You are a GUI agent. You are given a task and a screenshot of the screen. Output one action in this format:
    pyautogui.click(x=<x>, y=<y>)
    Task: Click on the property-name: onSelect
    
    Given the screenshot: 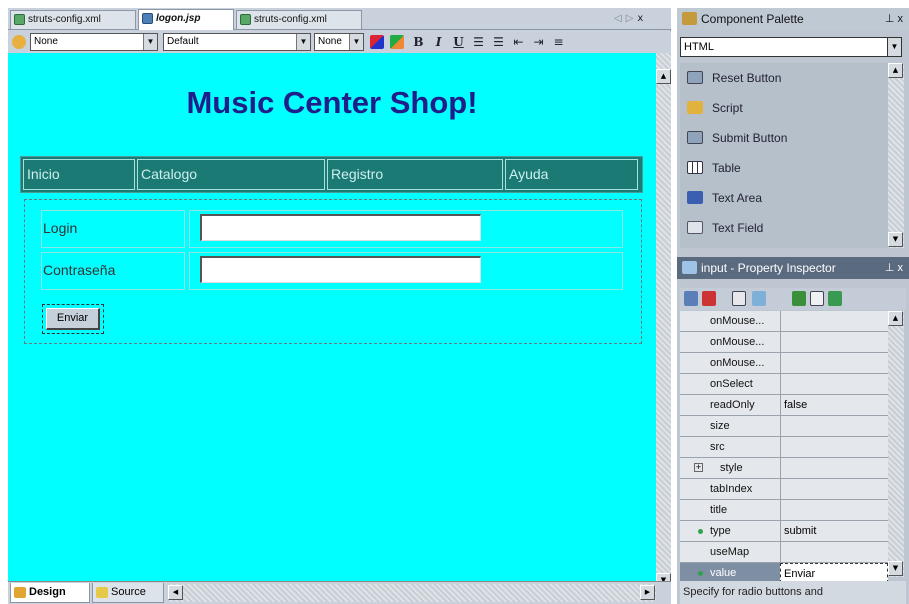 What is the action you would take?
    pyautogui.click(x=731, y=384)
    